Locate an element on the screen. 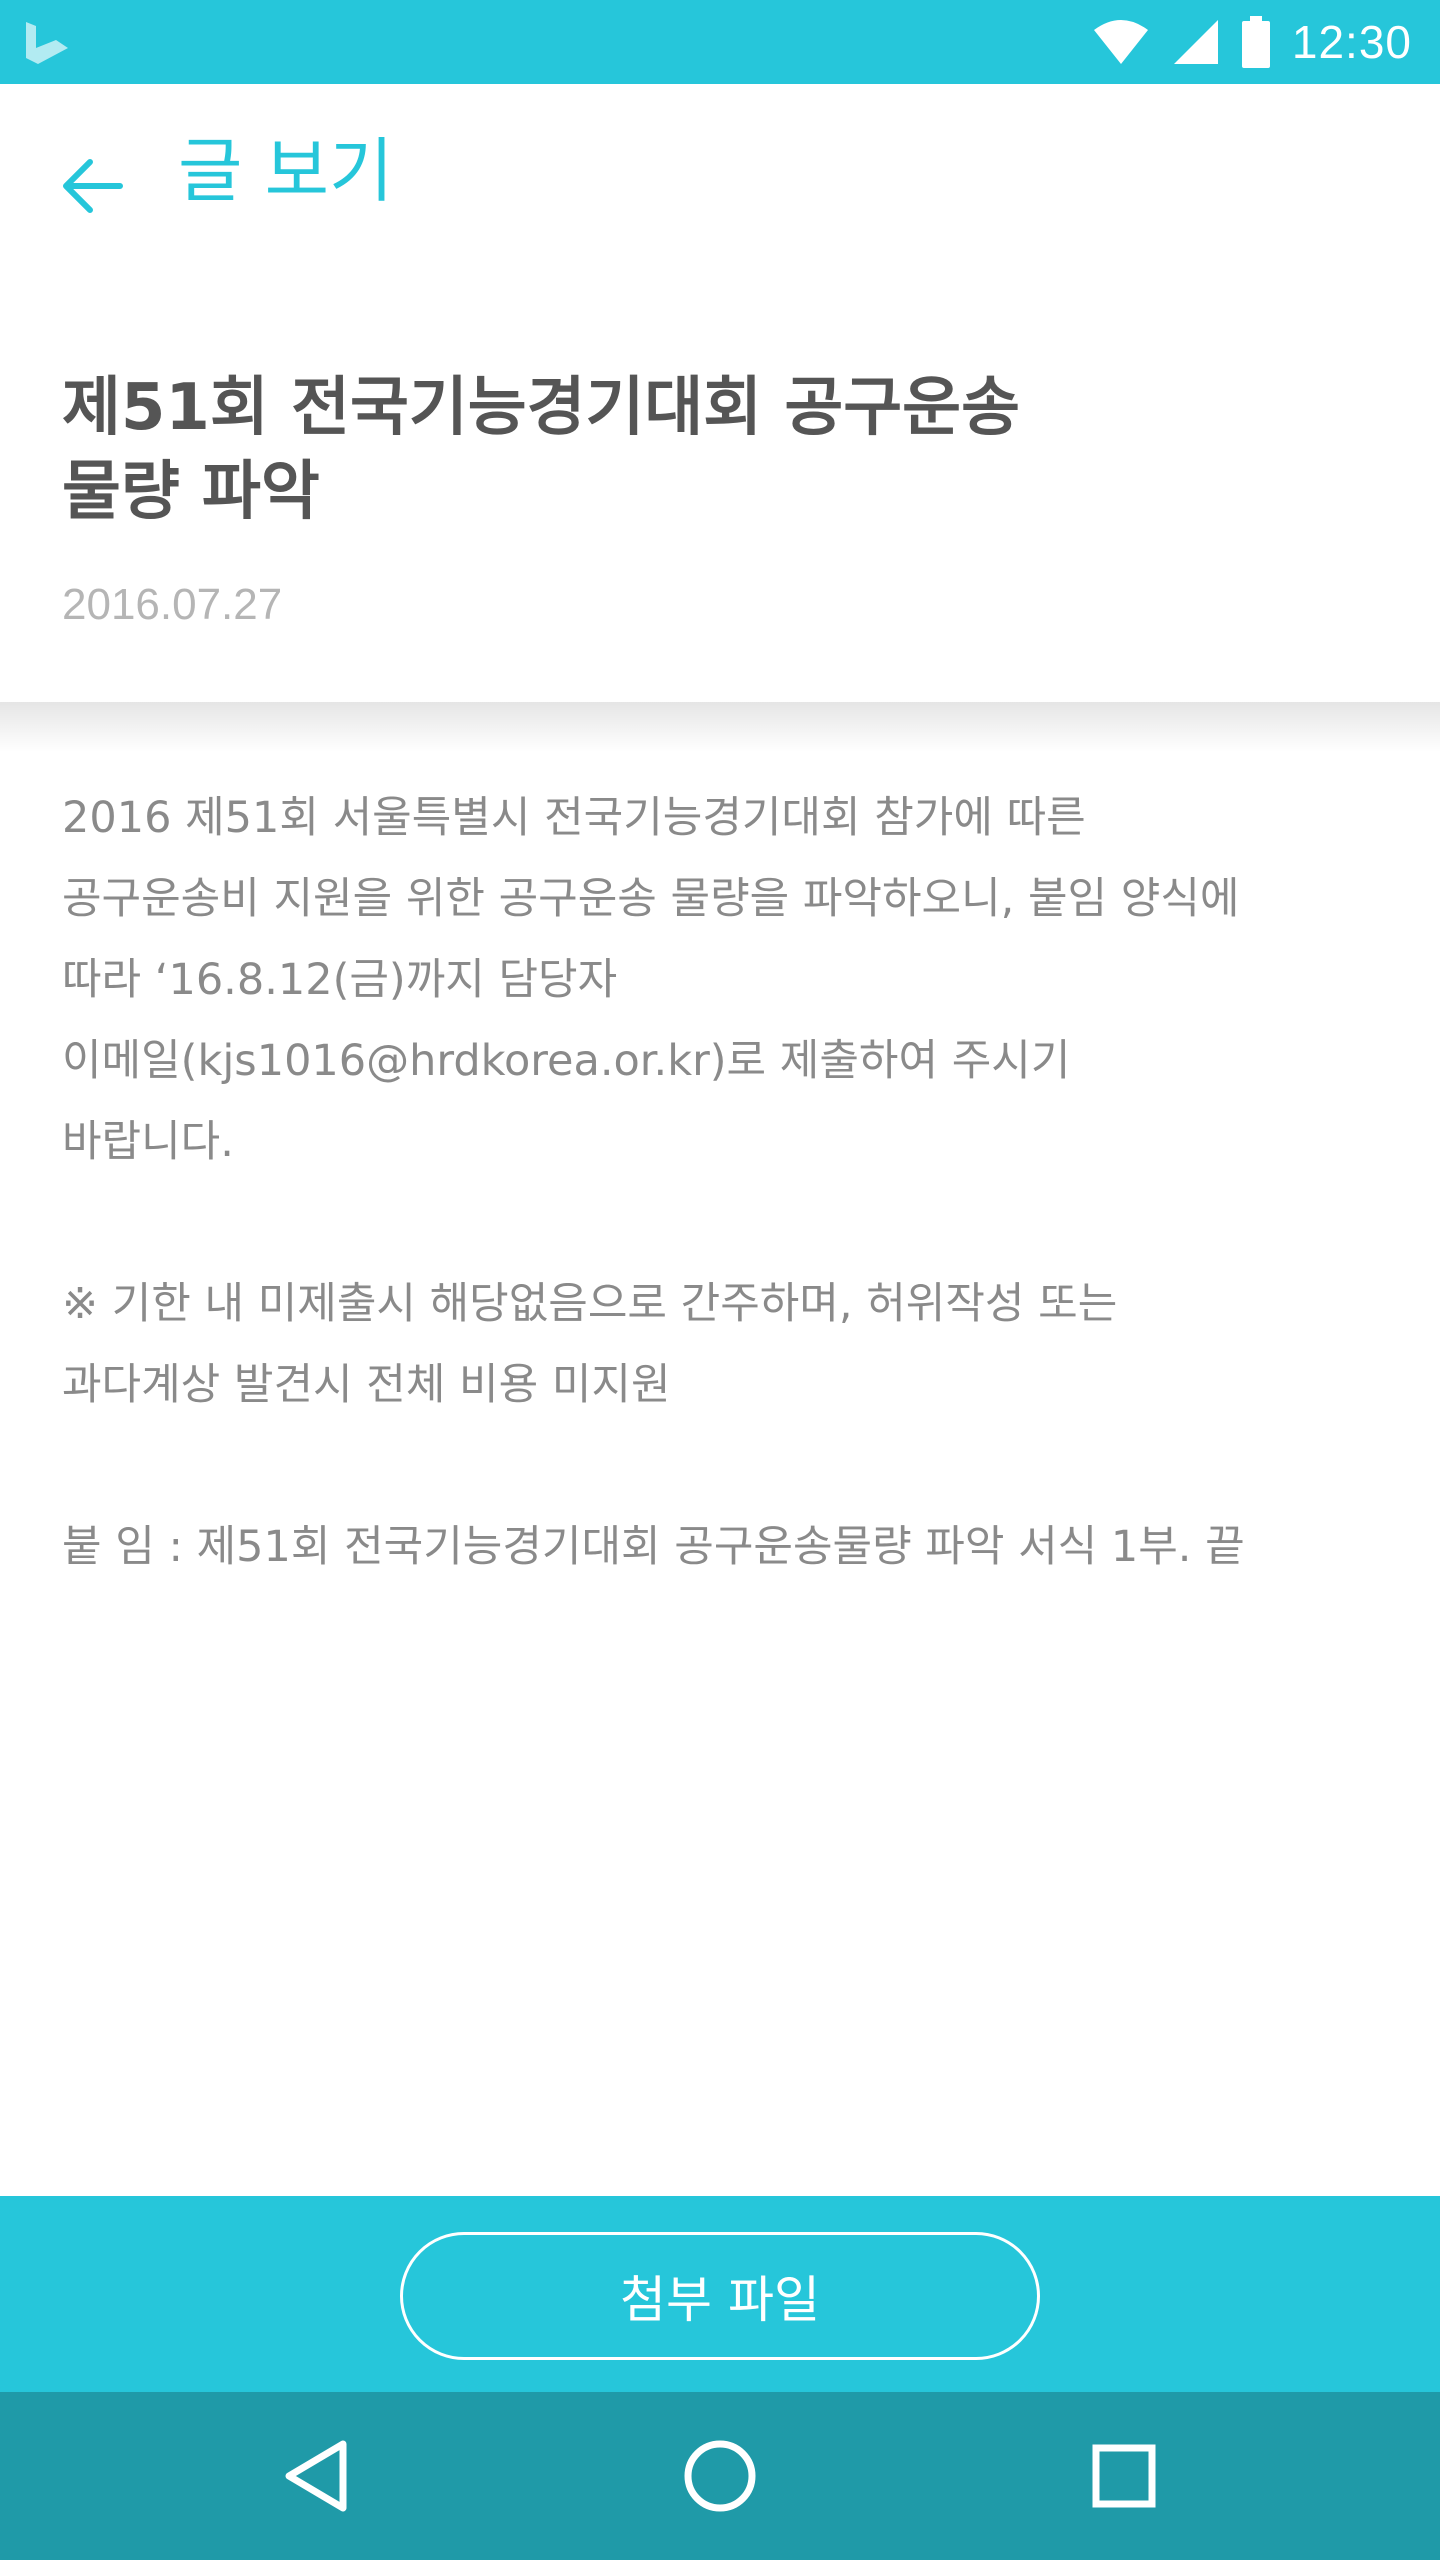  post-title: 제51회 전국기능경기대회 공구운송 물량 파악 is located at coordinates (652, 450).